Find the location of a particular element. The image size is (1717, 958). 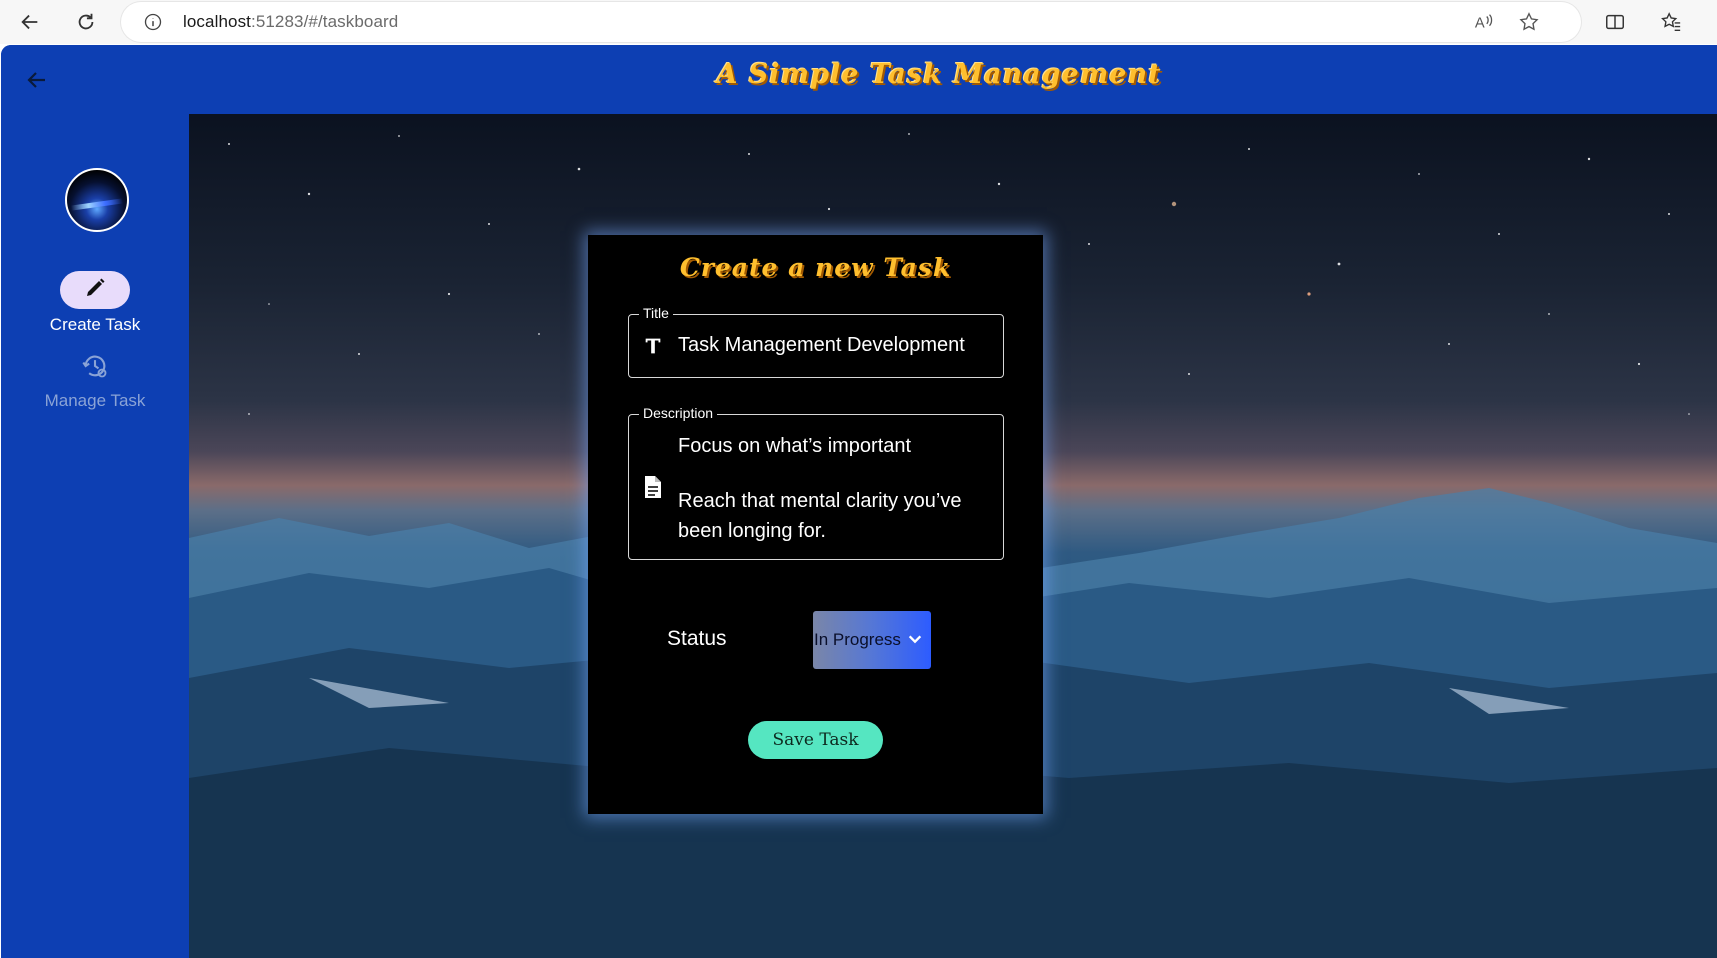

browser-toolbar: localhost:51283/#/taskboard A is located at coordinates (858, 22).